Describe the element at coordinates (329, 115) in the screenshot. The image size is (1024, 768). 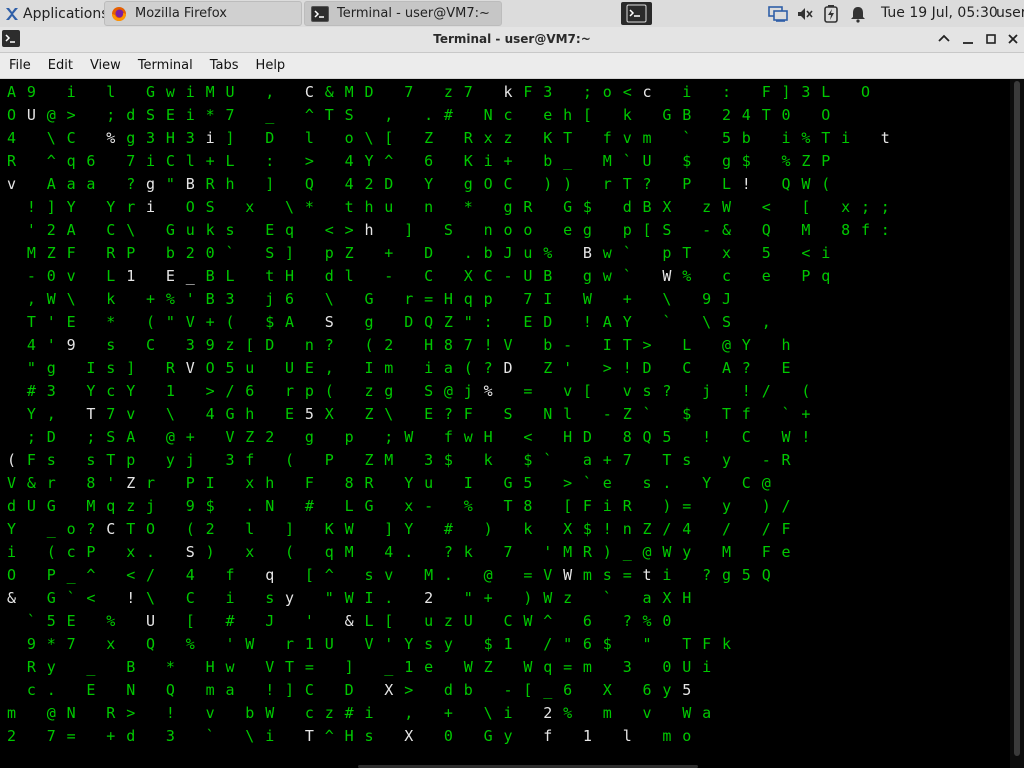
I see `matrix-glyph: T` at that location.